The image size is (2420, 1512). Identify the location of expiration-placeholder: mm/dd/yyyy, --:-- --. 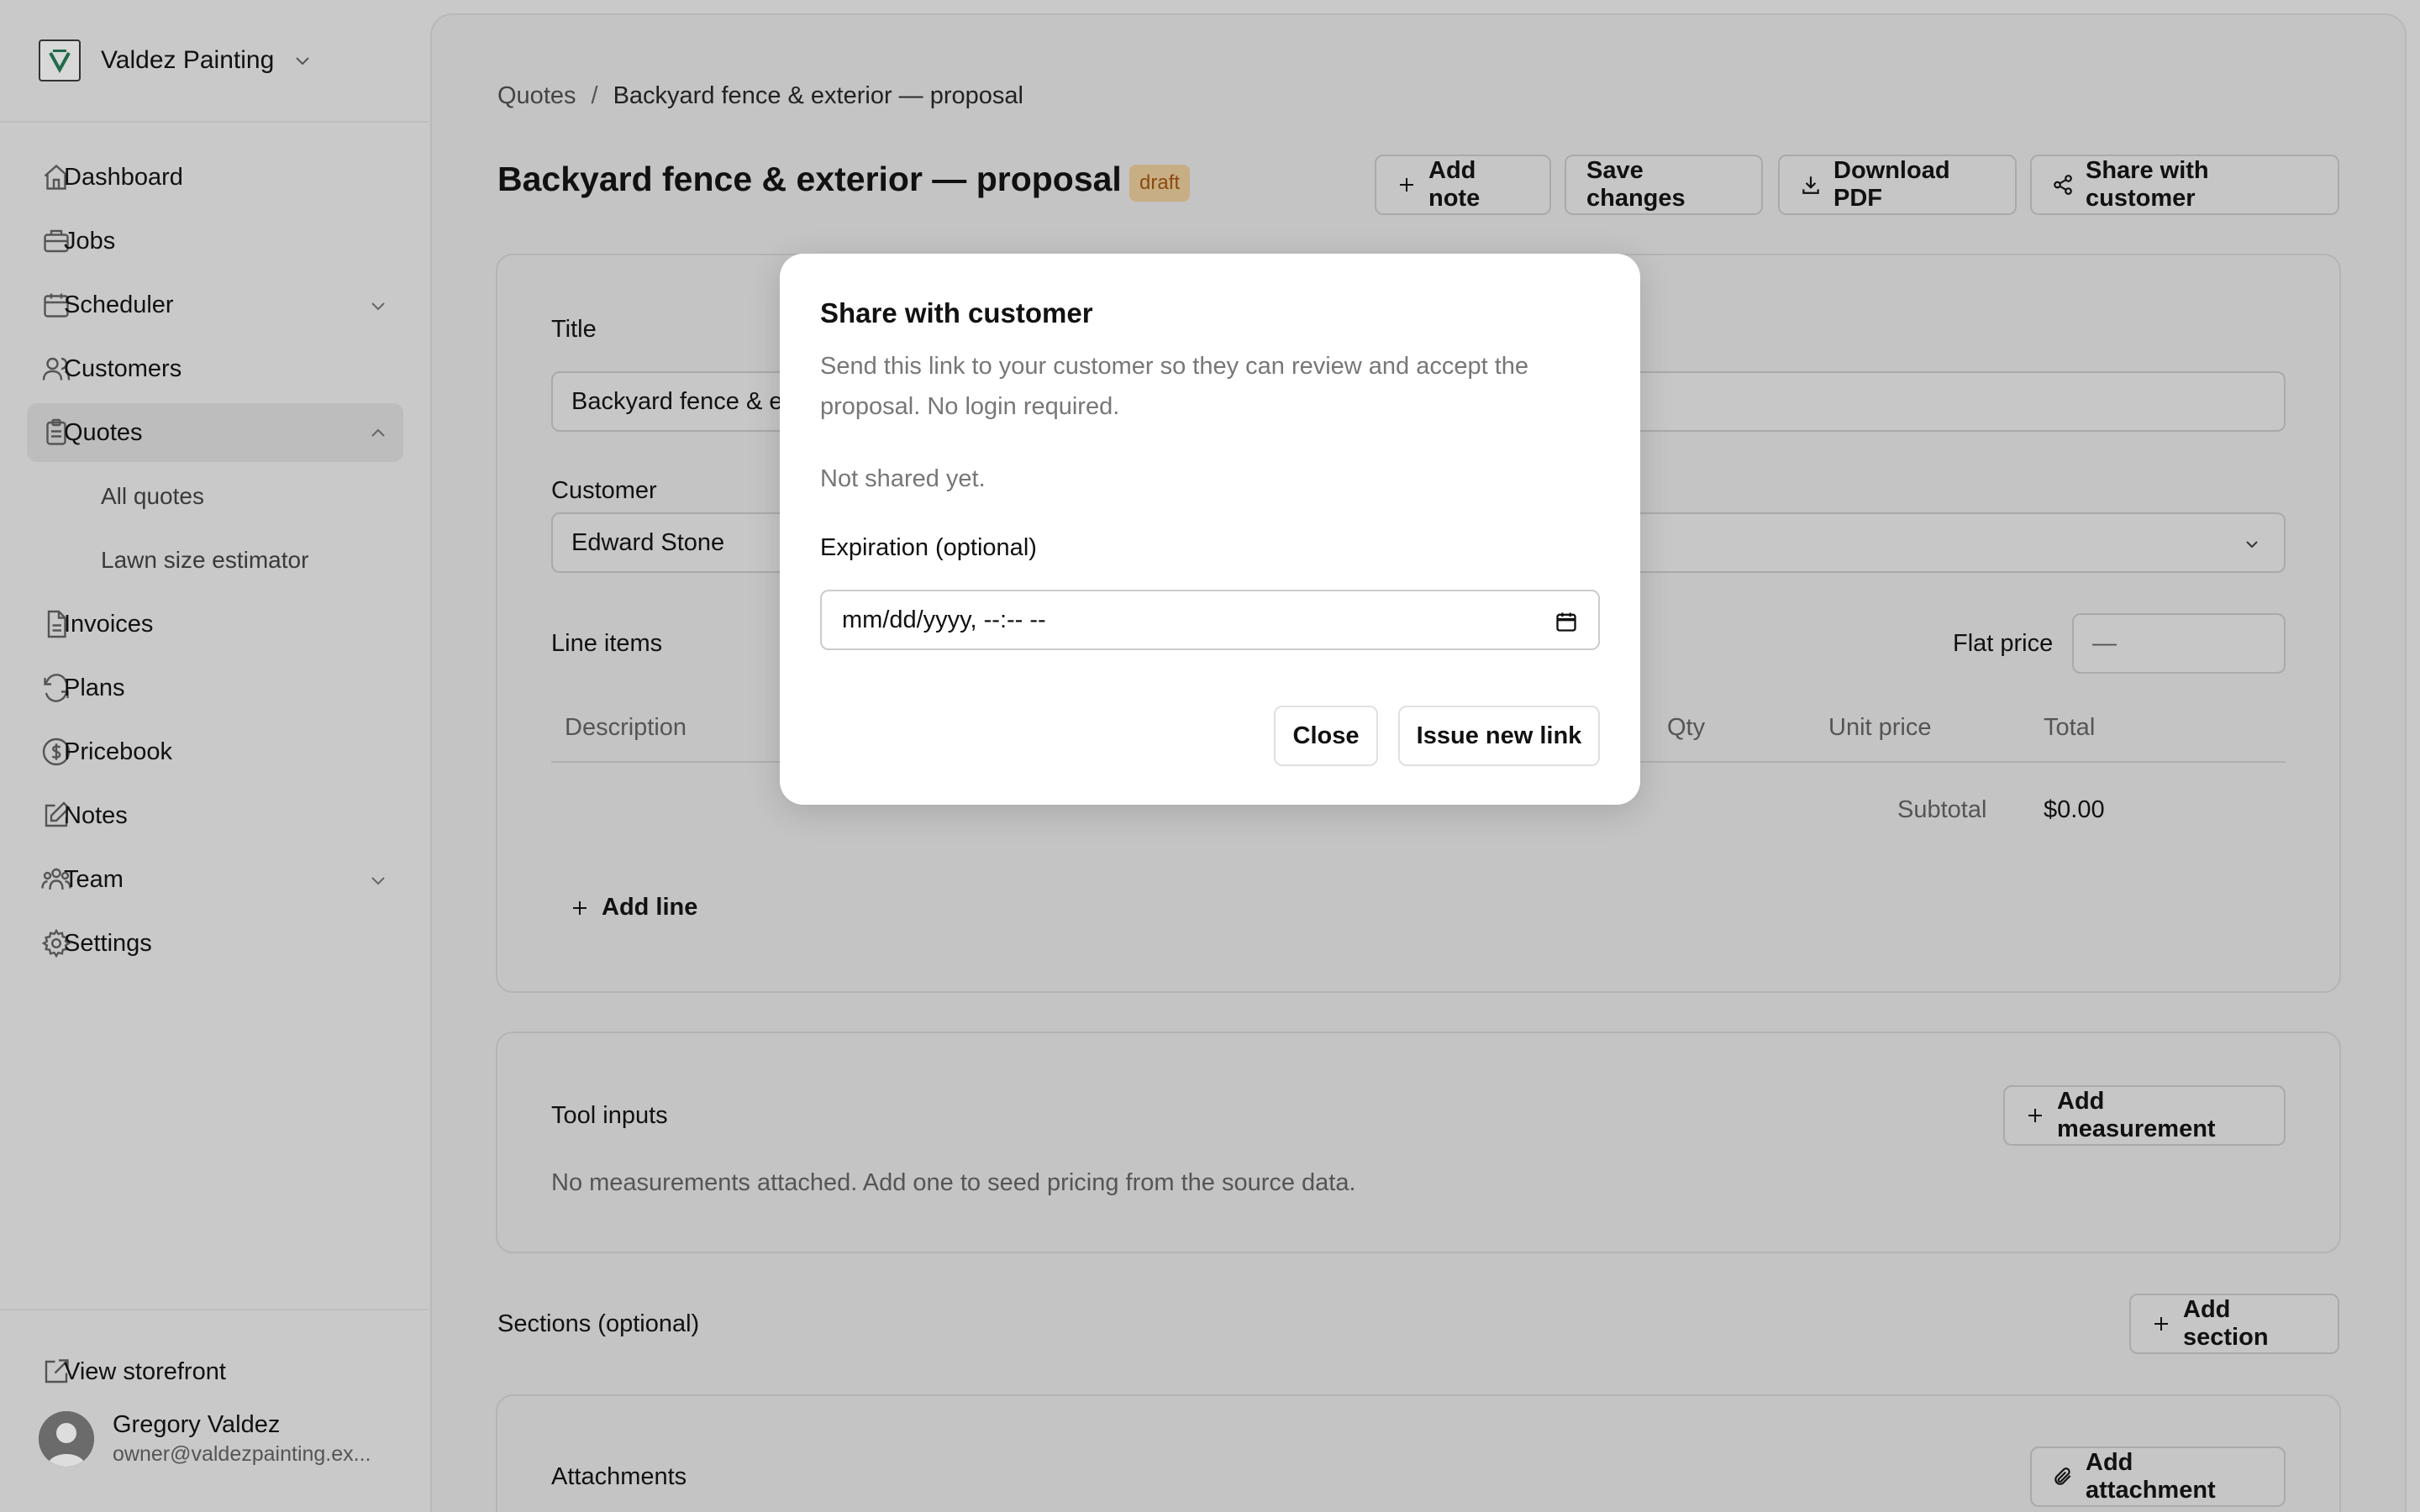
(944, 619).